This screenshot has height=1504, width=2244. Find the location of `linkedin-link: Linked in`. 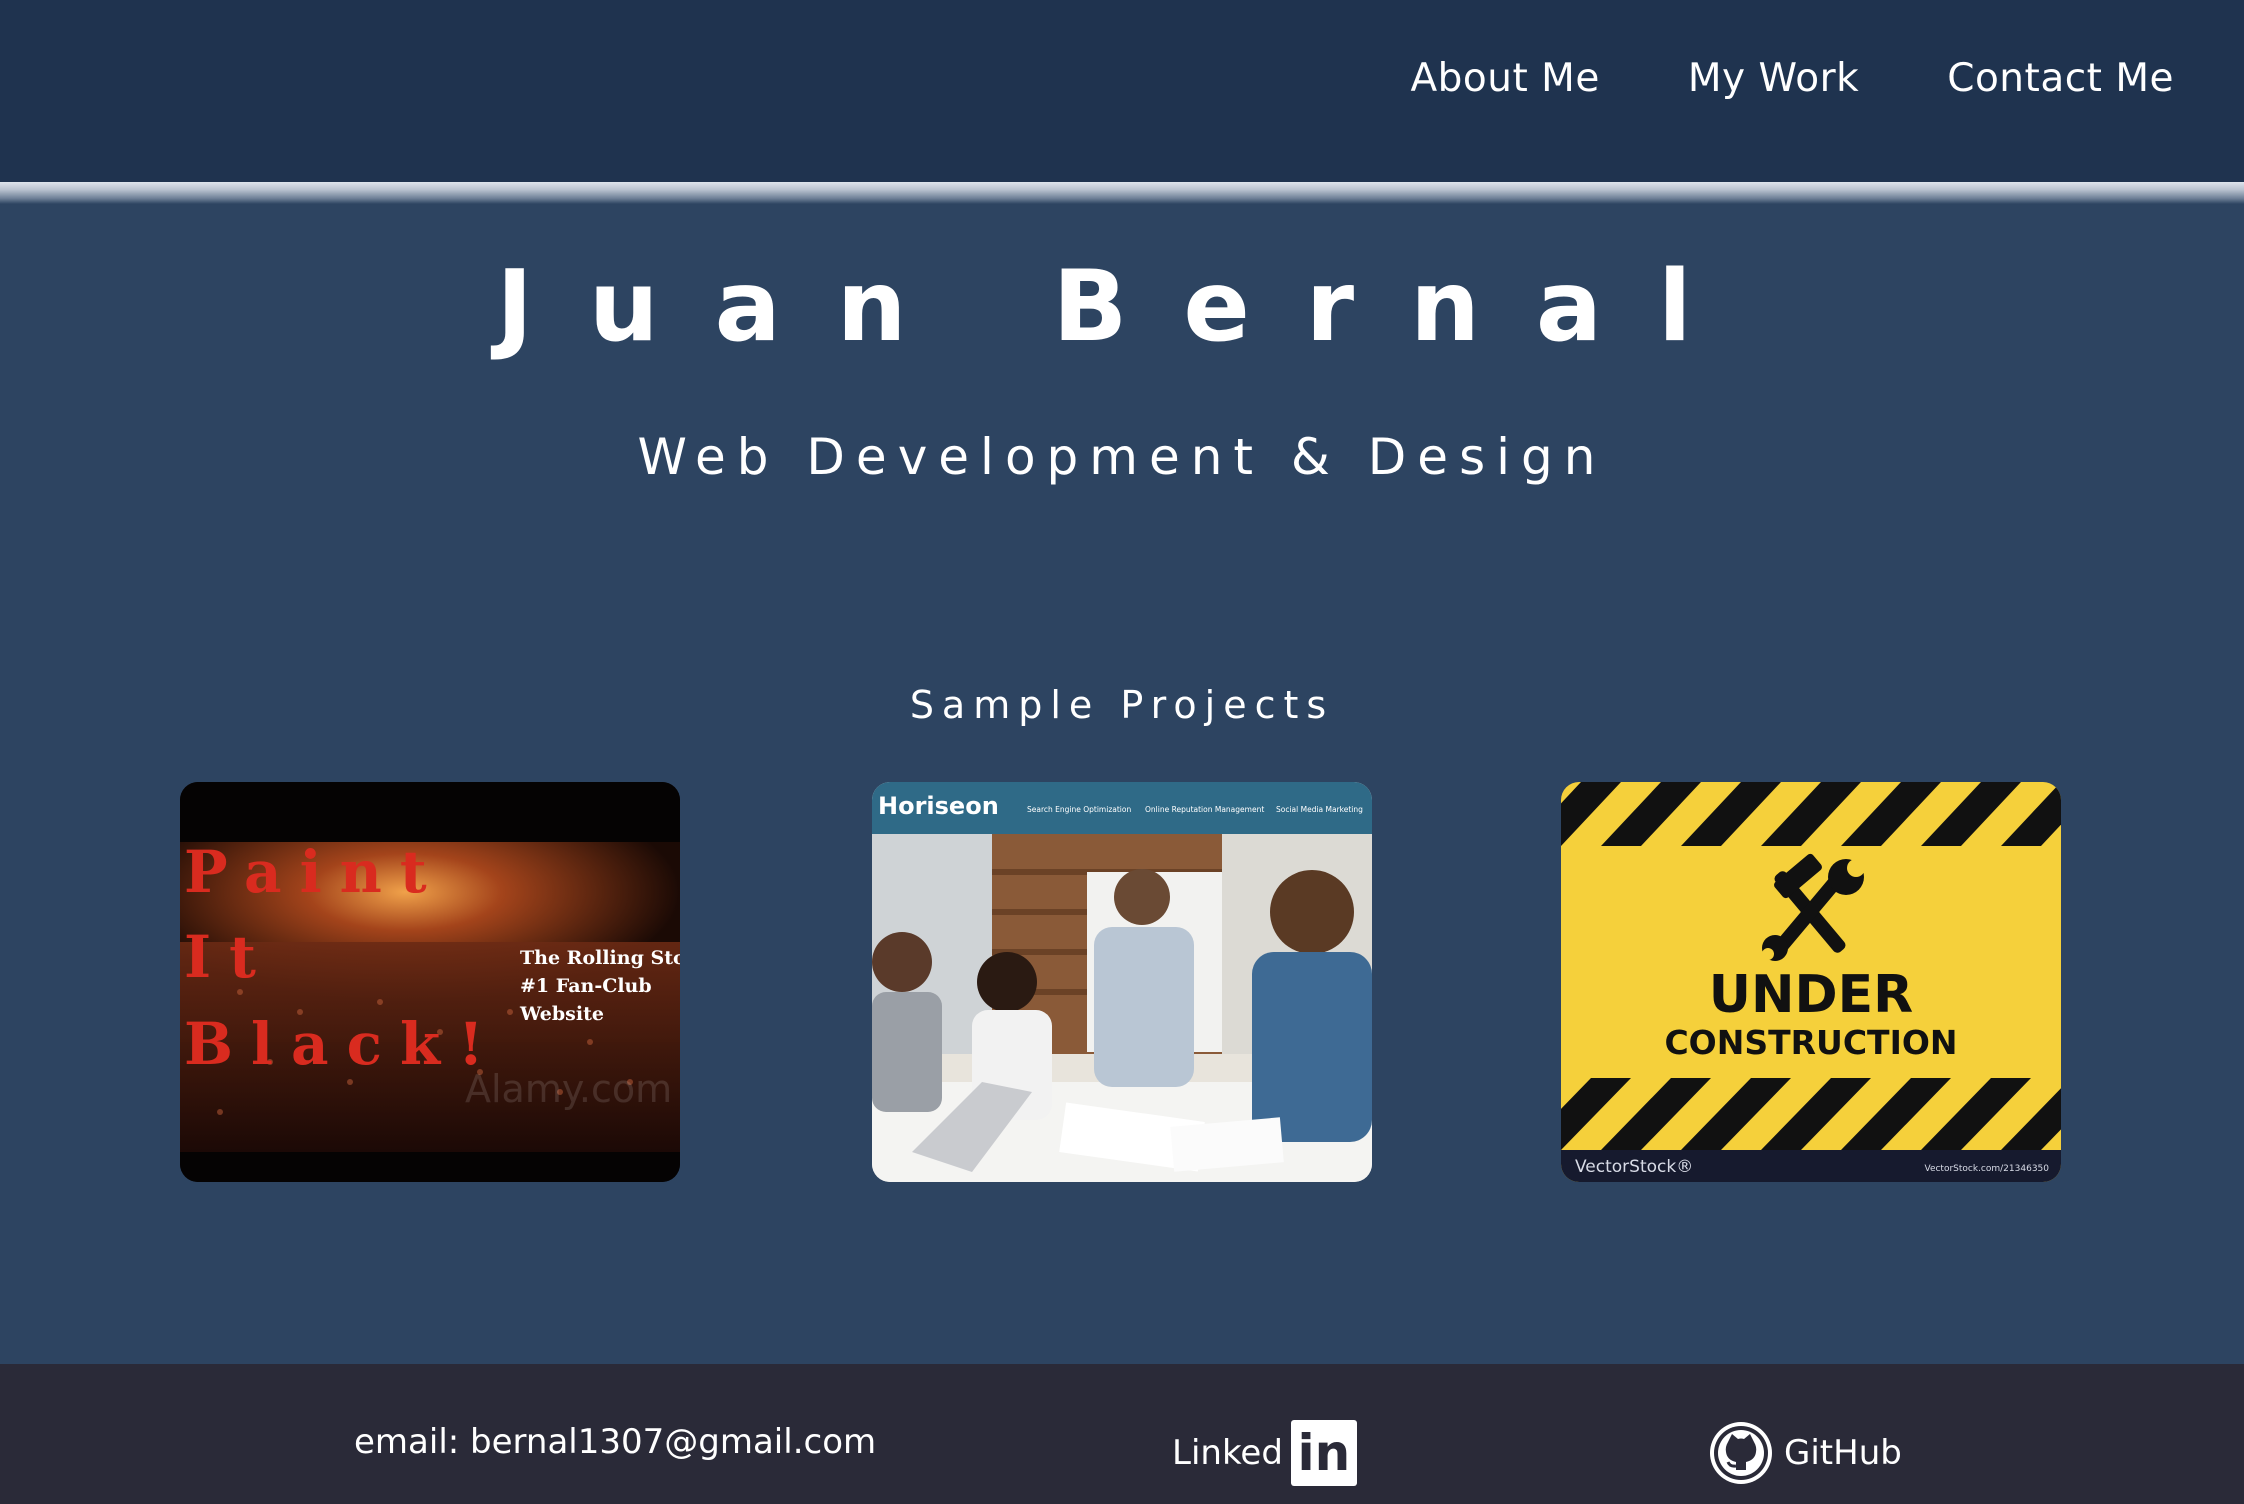

linkedin-link: Linked in is located at coordinates (1264, 1453).